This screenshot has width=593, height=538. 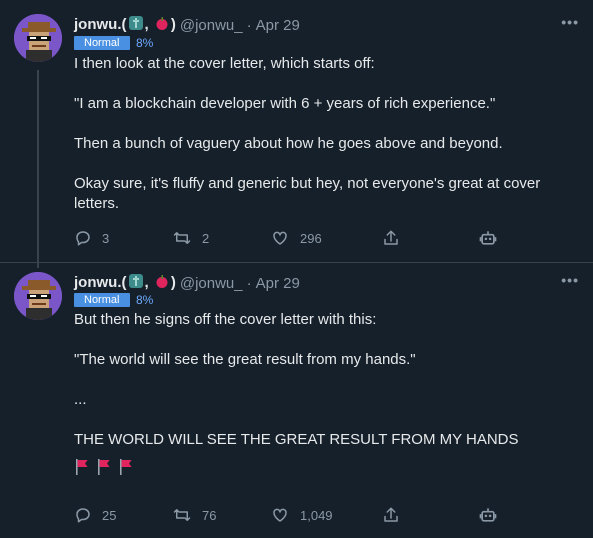 What do you see at coordinates (95, 515) in the screenshot?
I see `reply-button: 25` at bounding box center [95, 515].